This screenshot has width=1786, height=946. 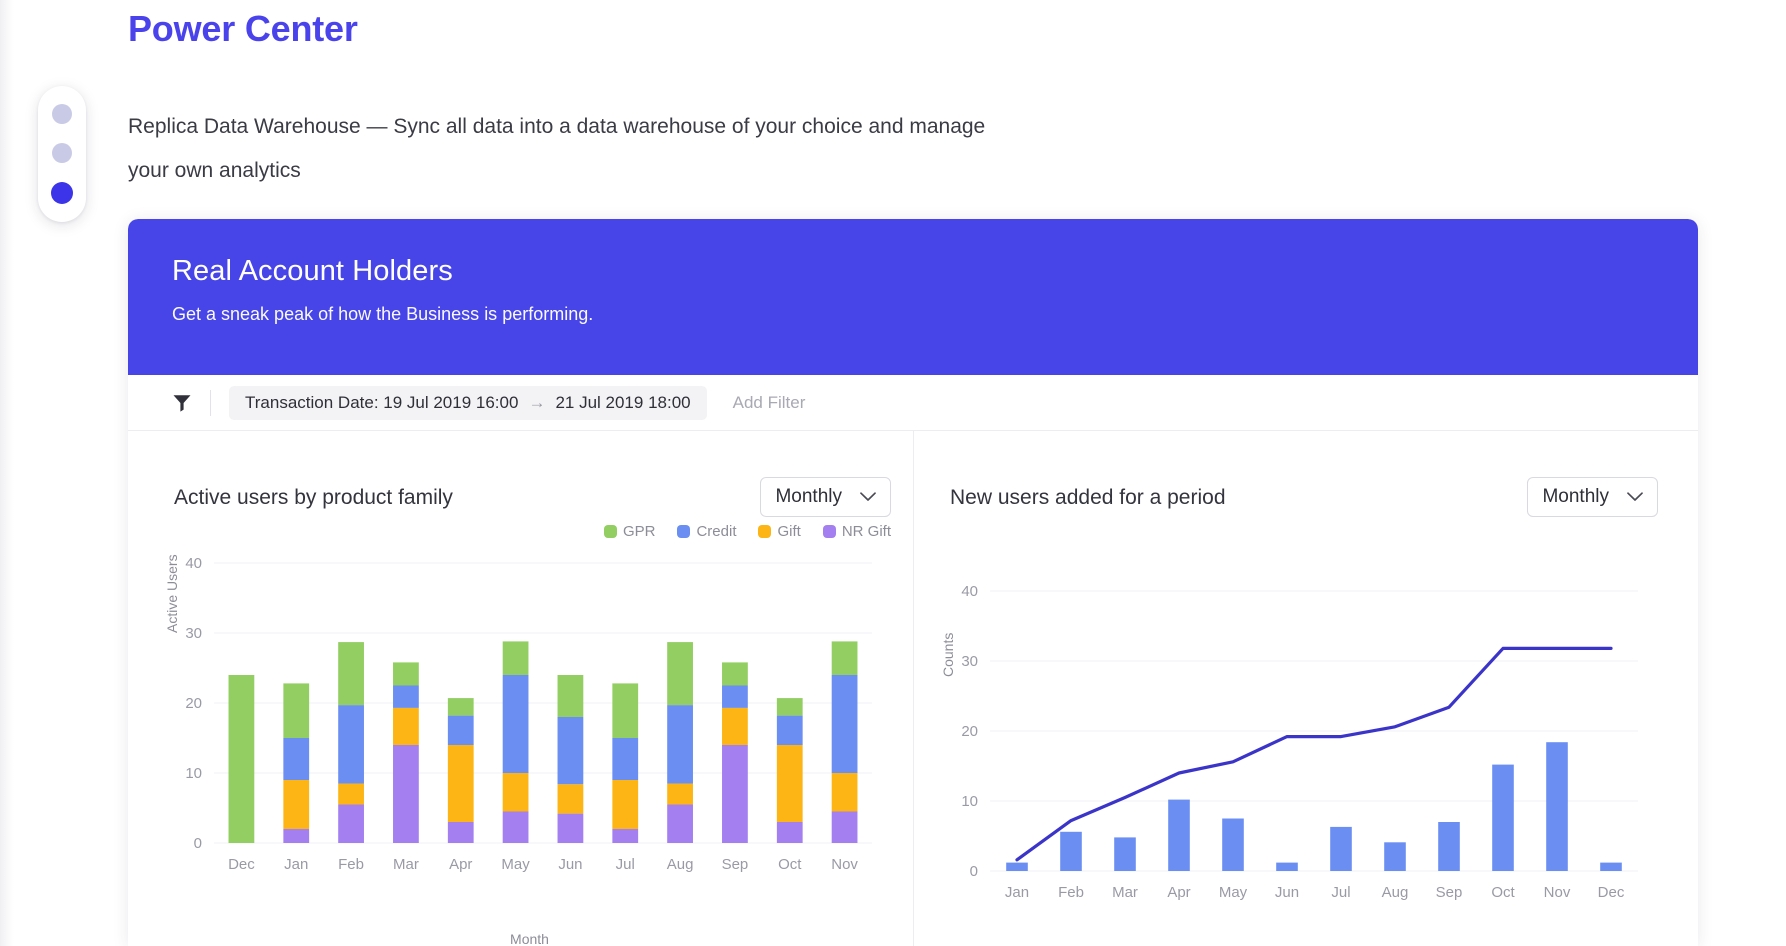 What do you see at coordinates (382, 402) in the screenshot?
I see `filter-chip-label: Transaction Date: 19 Jul 2019 16:00` at bounding box center [382, 402].